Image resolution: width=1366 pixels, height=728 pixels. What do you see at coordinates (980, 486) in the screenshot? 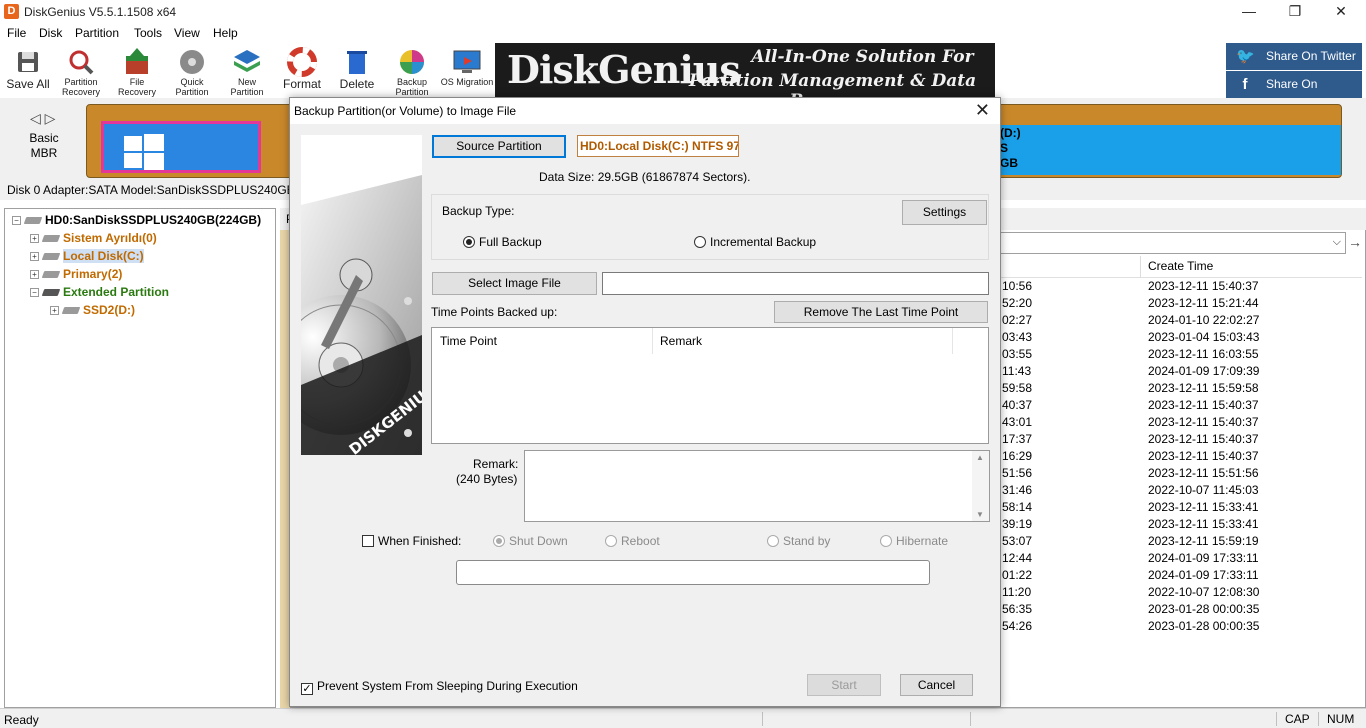
I see `remark-scrollbar: ▲ ▼` at bounding box center [980, 486].